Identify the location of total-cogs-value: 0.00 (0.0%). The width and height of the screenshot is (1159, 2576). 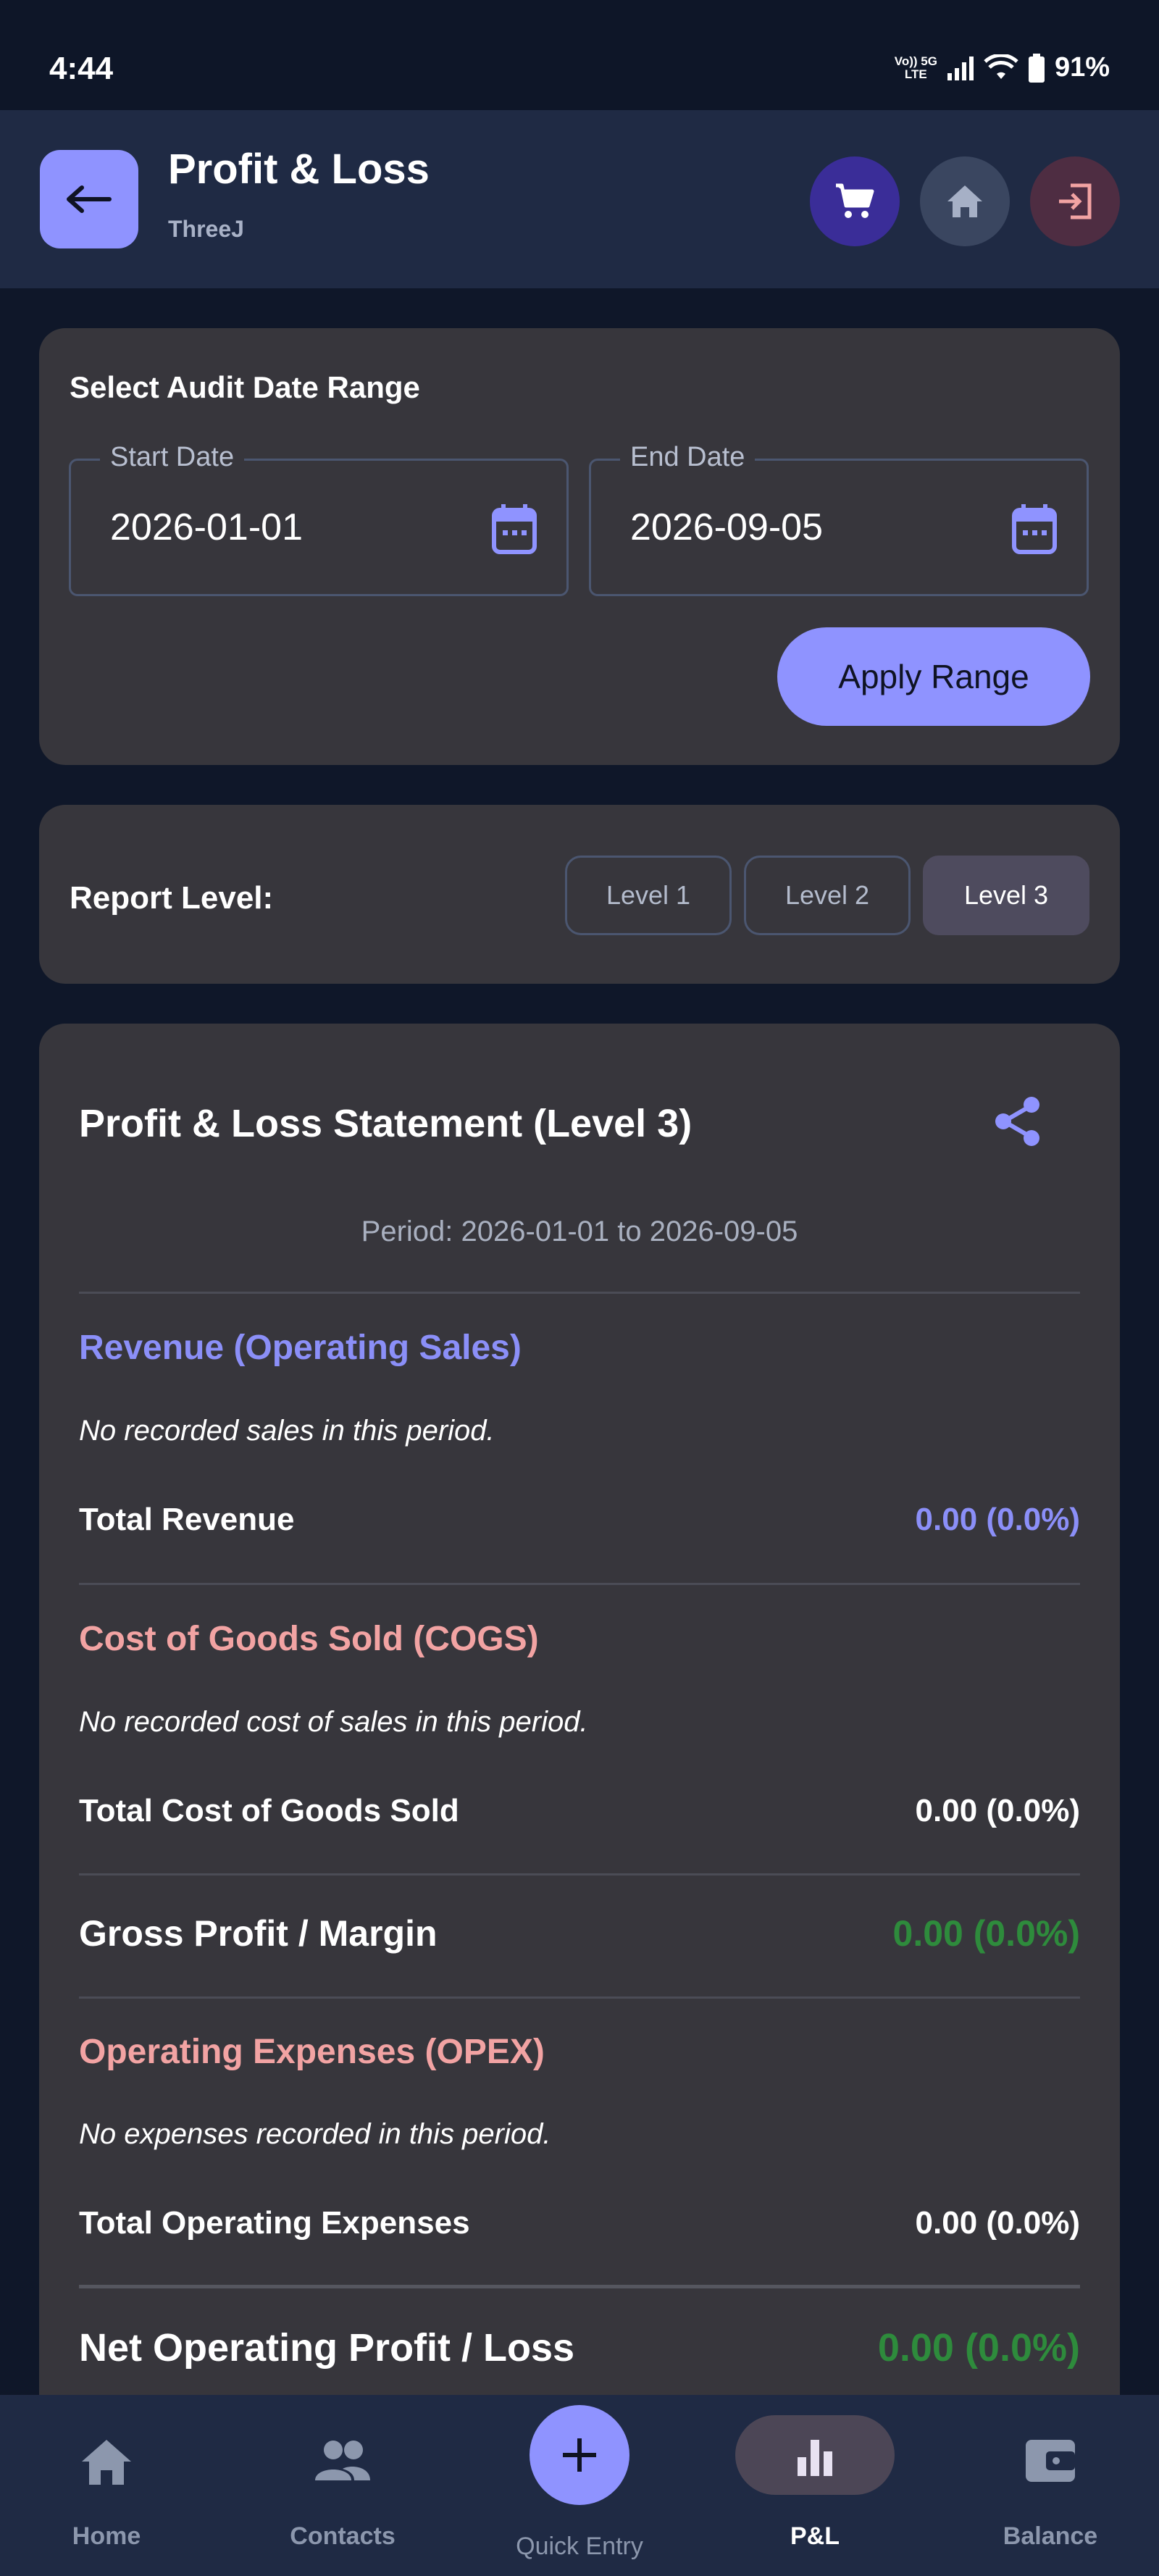
(998, 1811).